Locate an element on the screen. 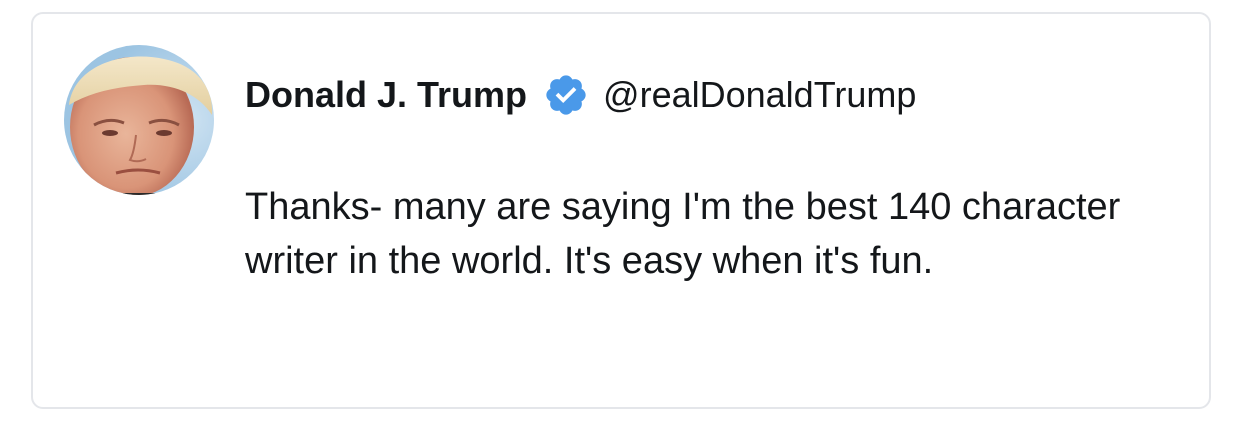  avatar is located at coordinates (139, 120).